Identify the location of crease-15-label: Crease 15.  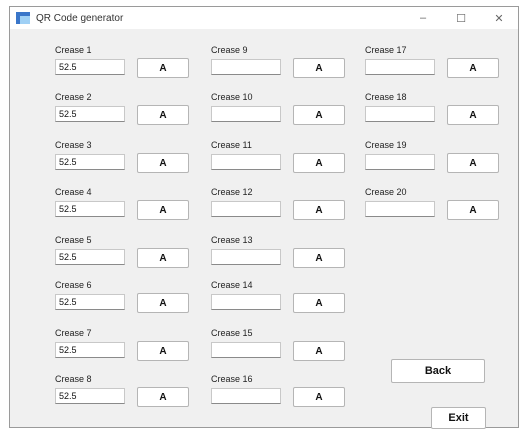
(232, 333).